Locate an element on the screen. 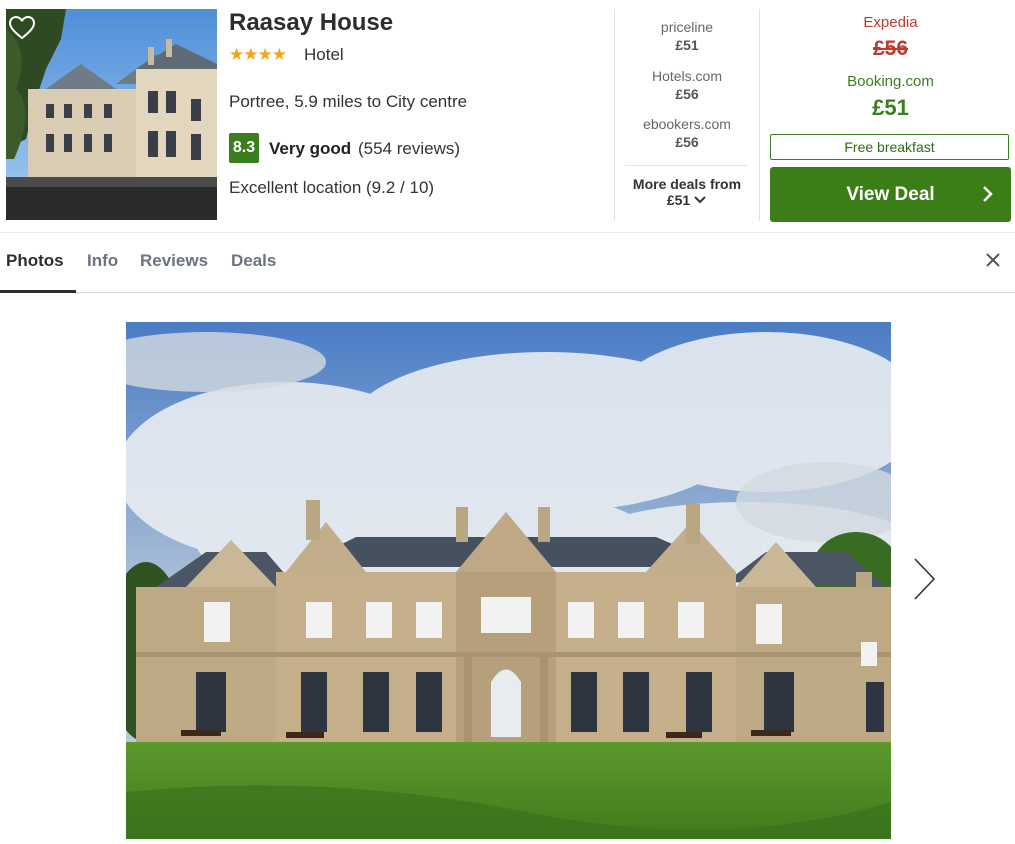  provider-deal-priceline: priceline £51 is located at coordinates (687, 36).